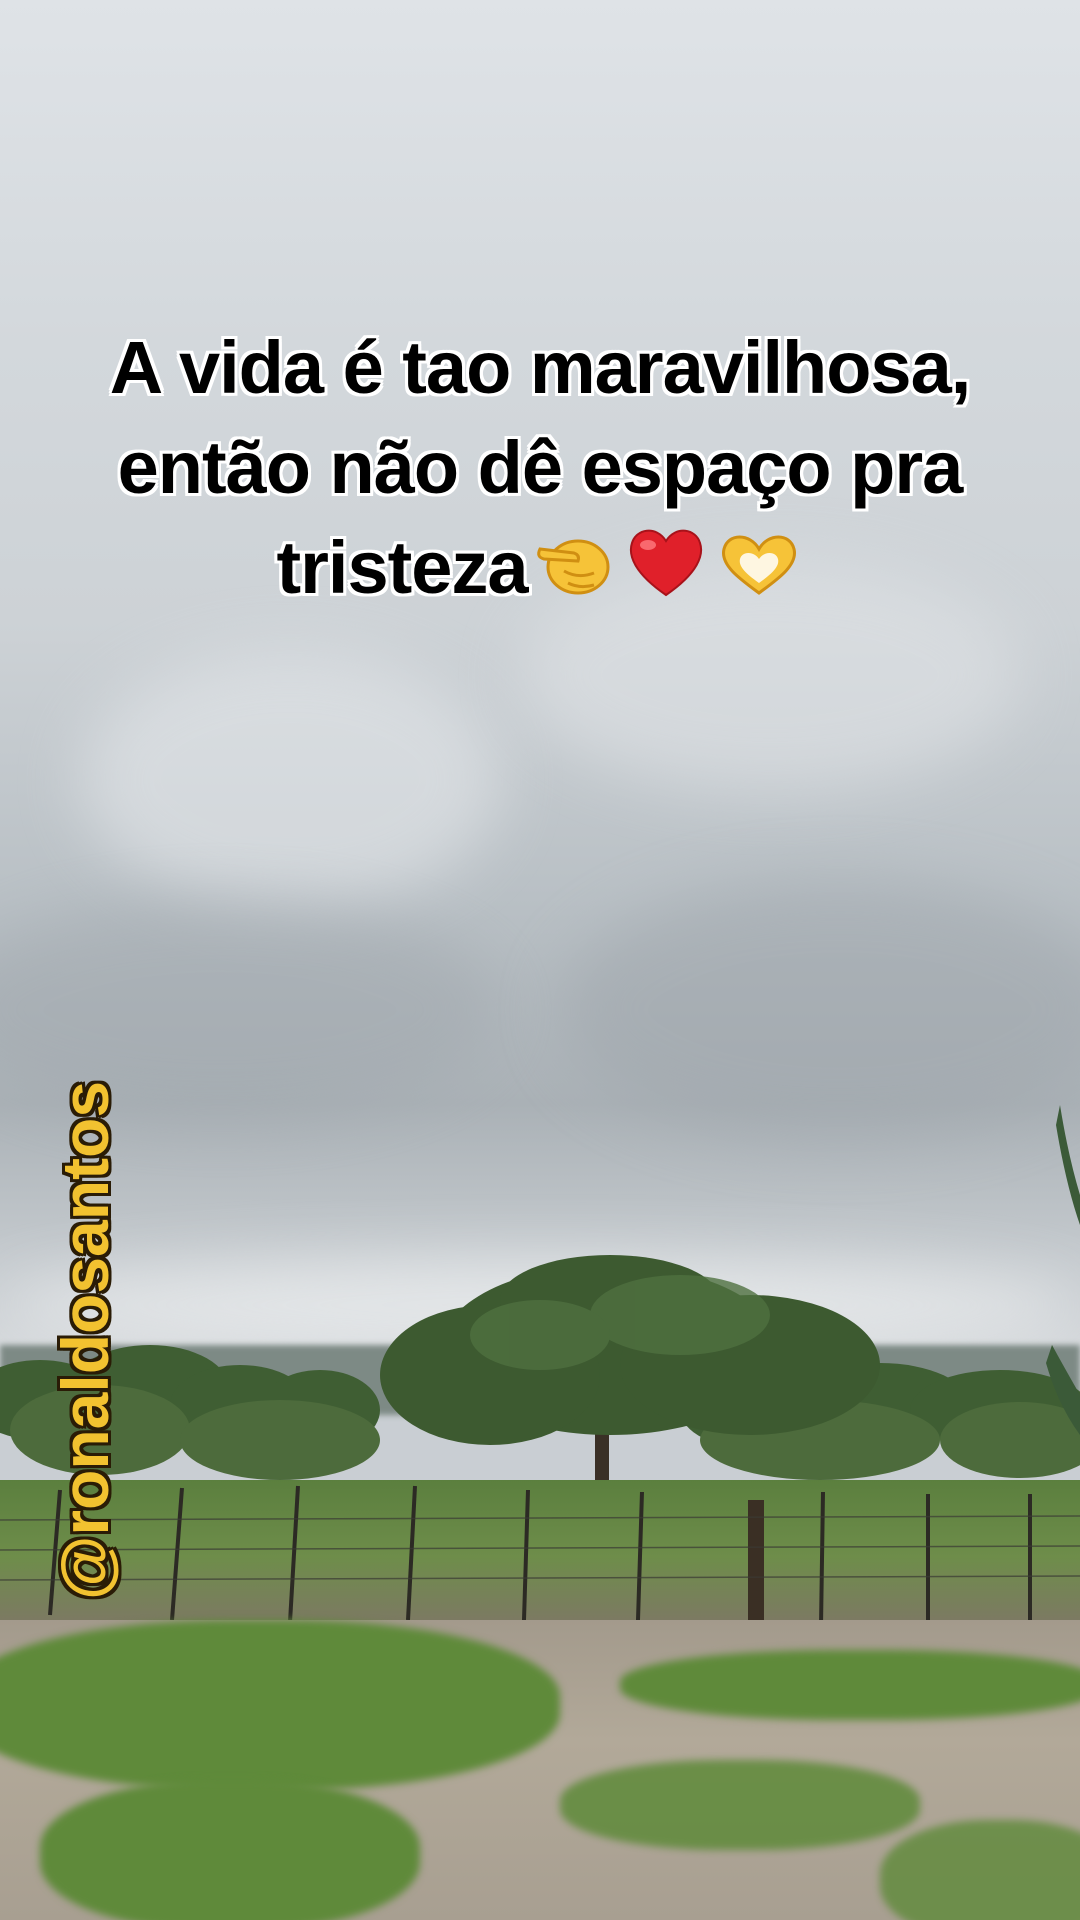 The height and width of the screenshot is (1920, 1080). What do you see at coordinates (540, 367) in the screenshot?
I see `caption-line-1: A vida é tao maravilhosa,` at bounding box center [540, 367].